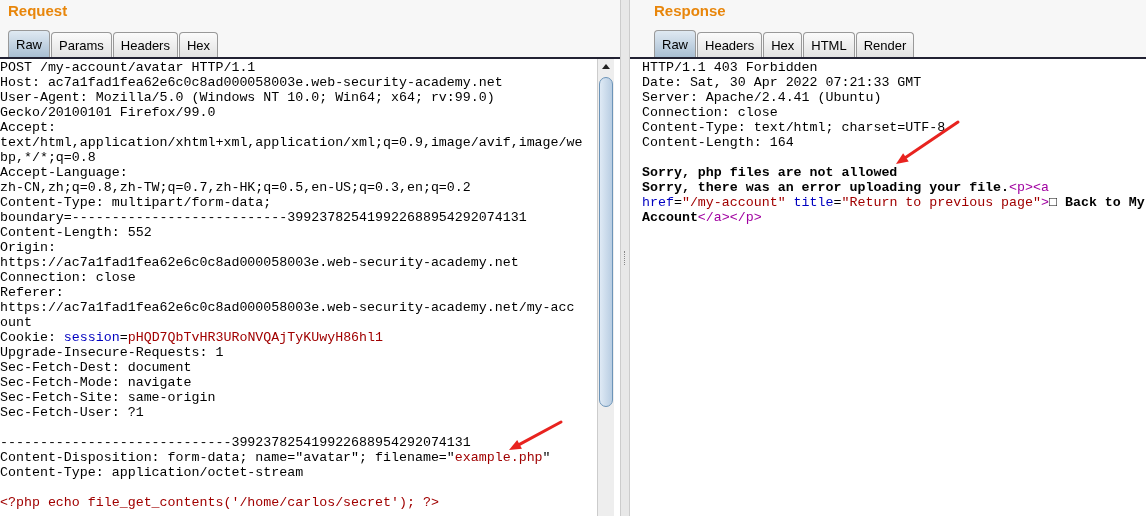 The height and width of the screenshot is (516, 1146). I want to click on code-line: Content-Type: application/octet-stream, so click(152, 472).